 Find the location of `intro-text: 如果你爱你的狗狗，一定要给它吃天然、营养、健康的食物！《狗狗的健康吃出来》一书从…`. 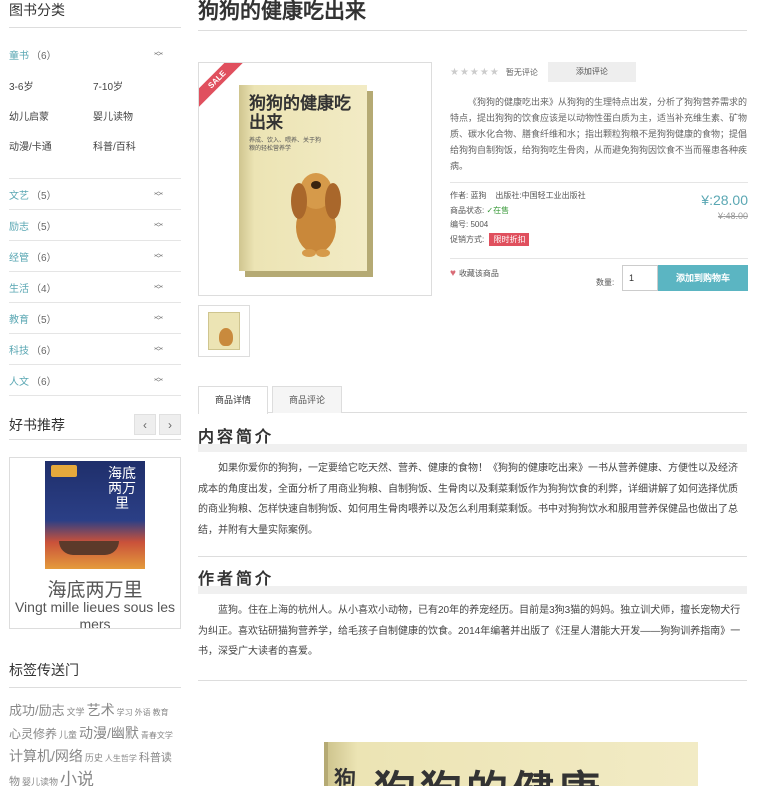

intro-text: 如果你爱你的狗狗，一定要给它吃天然、营养、健康的食物！《狗狗的健康吃出来》一书从… is located at coordinates (468, 499).